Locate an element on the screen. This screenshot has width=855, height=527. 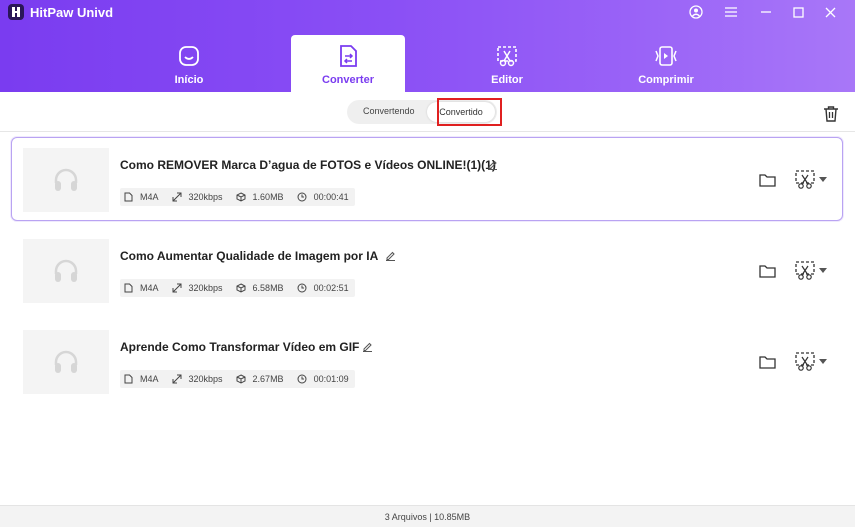
file-duration: 00:02:51 is located at coordinates (331, 288).